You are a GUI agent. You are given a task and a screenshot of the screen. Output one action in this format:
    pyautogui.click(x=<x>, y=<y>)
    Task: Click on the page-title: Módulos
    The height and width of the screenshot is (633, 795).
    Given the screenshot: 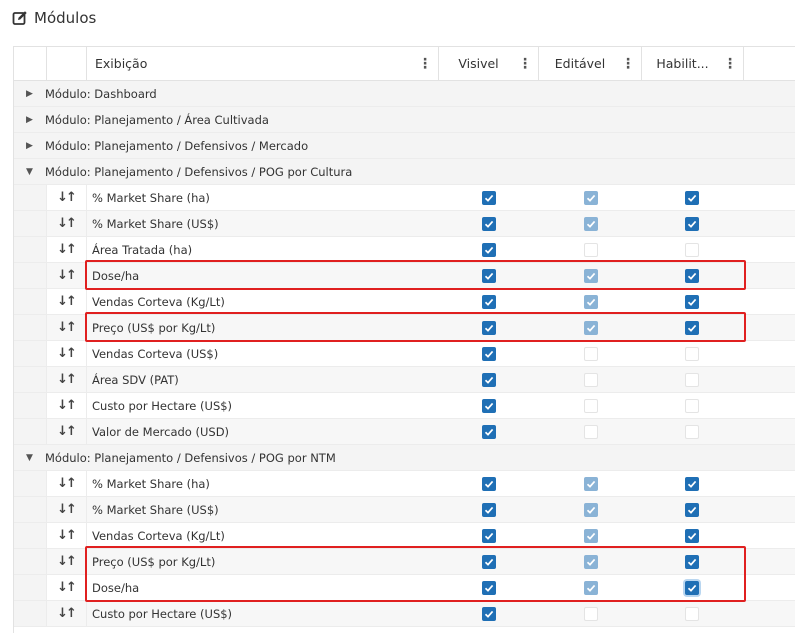 What is the action you would take?
    pyautogui.click(x=54, y=18)
    